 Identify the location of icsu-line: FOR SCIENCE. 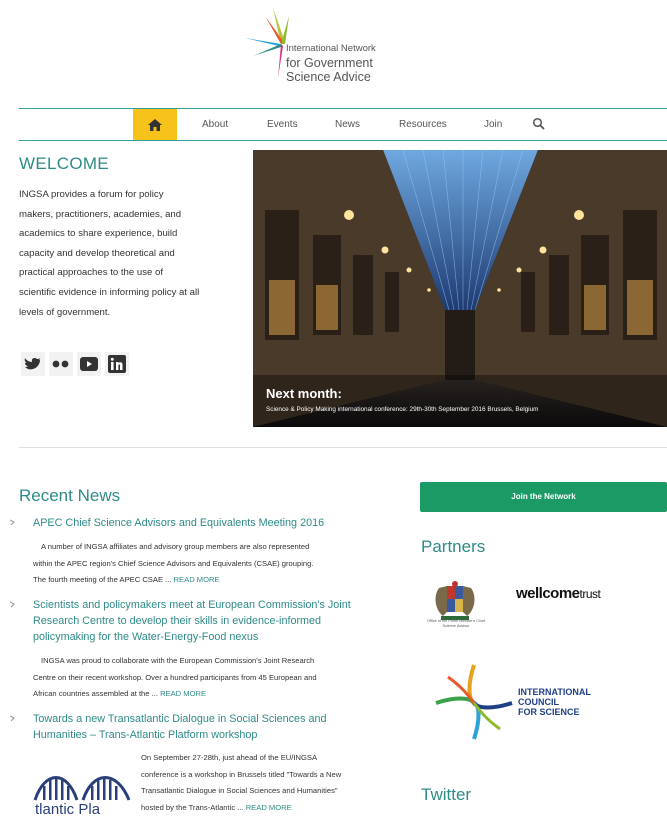
(549, 712).